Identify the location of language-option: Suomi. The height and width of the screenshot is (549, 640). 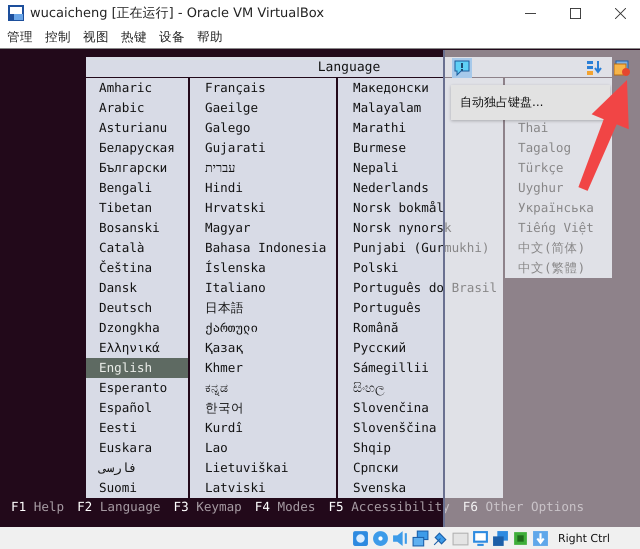
(137, 488).